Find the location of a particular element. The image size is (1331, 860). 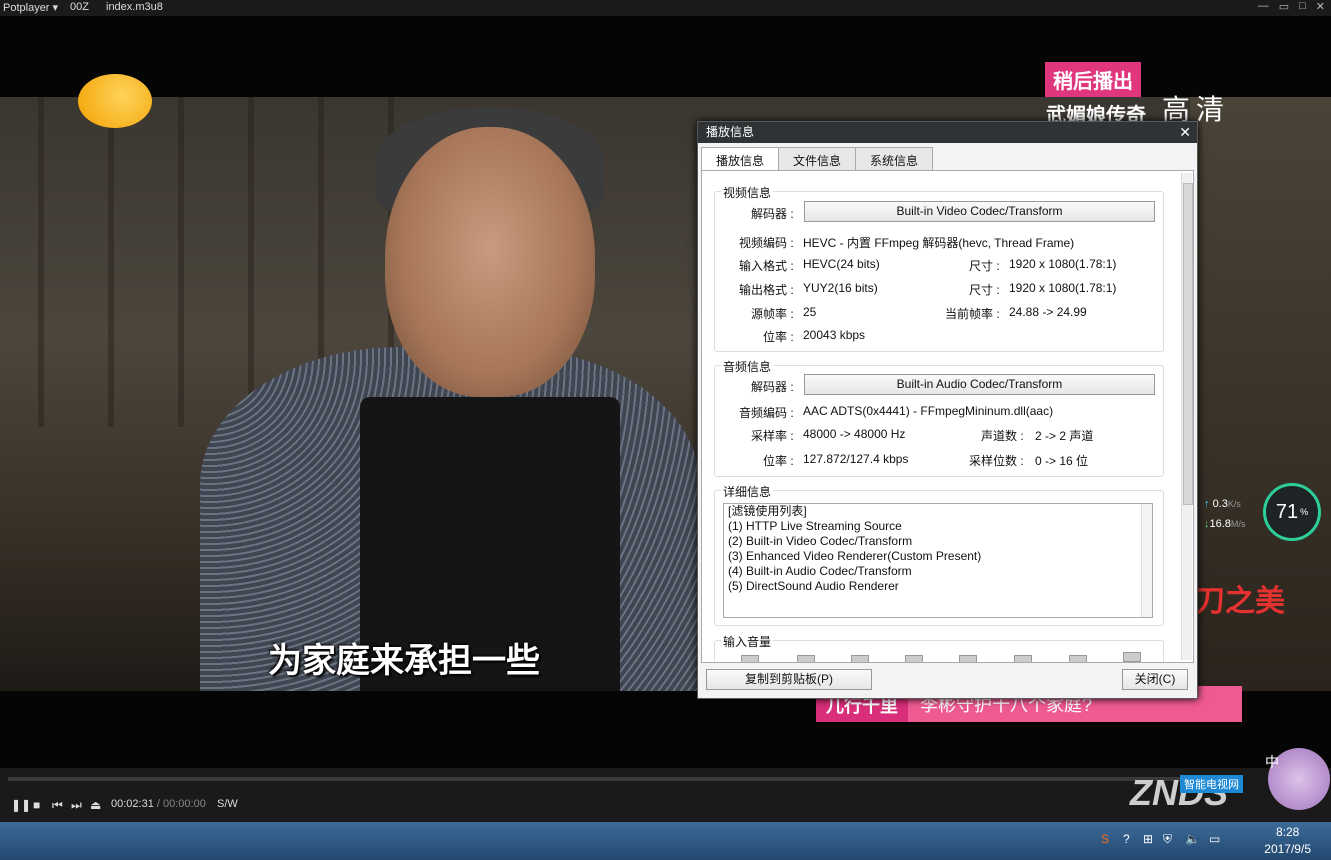

next-icon: ⏭ is located at coordinates (76, 805).